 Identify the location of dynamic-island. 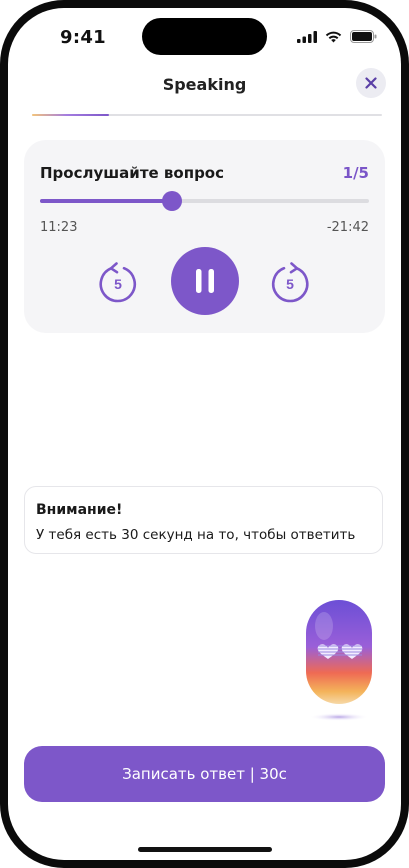
(204, 36).